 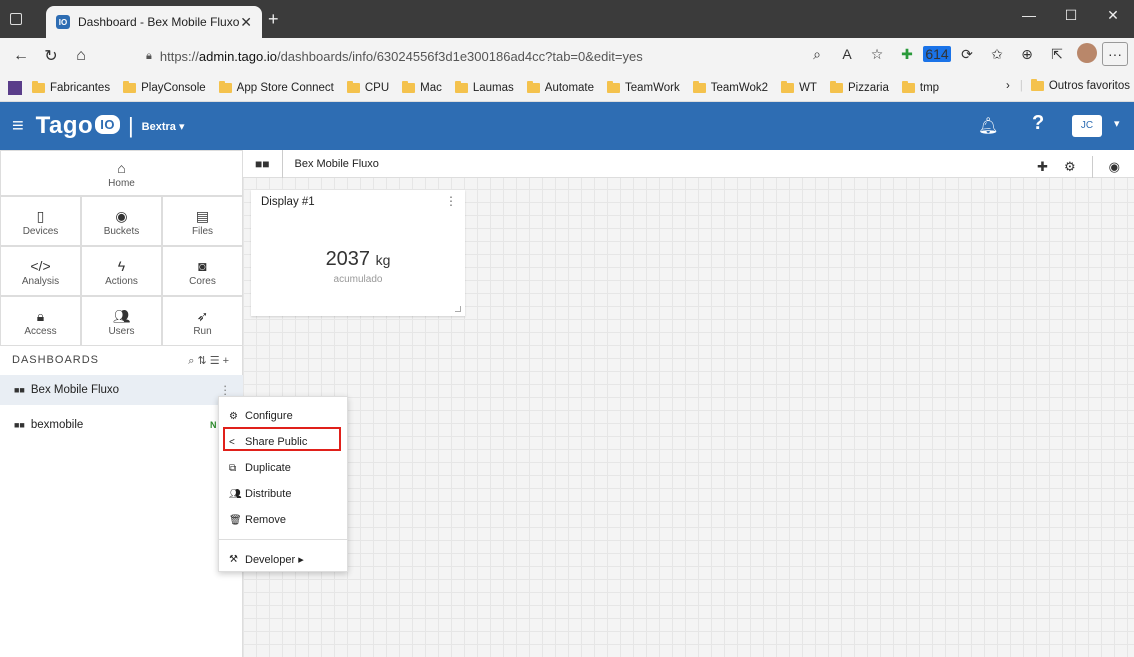 What do you see at coordinates (273, 19) in the screenshot?
I see `new-tab-icon: +` at bounding box center [273, 19].